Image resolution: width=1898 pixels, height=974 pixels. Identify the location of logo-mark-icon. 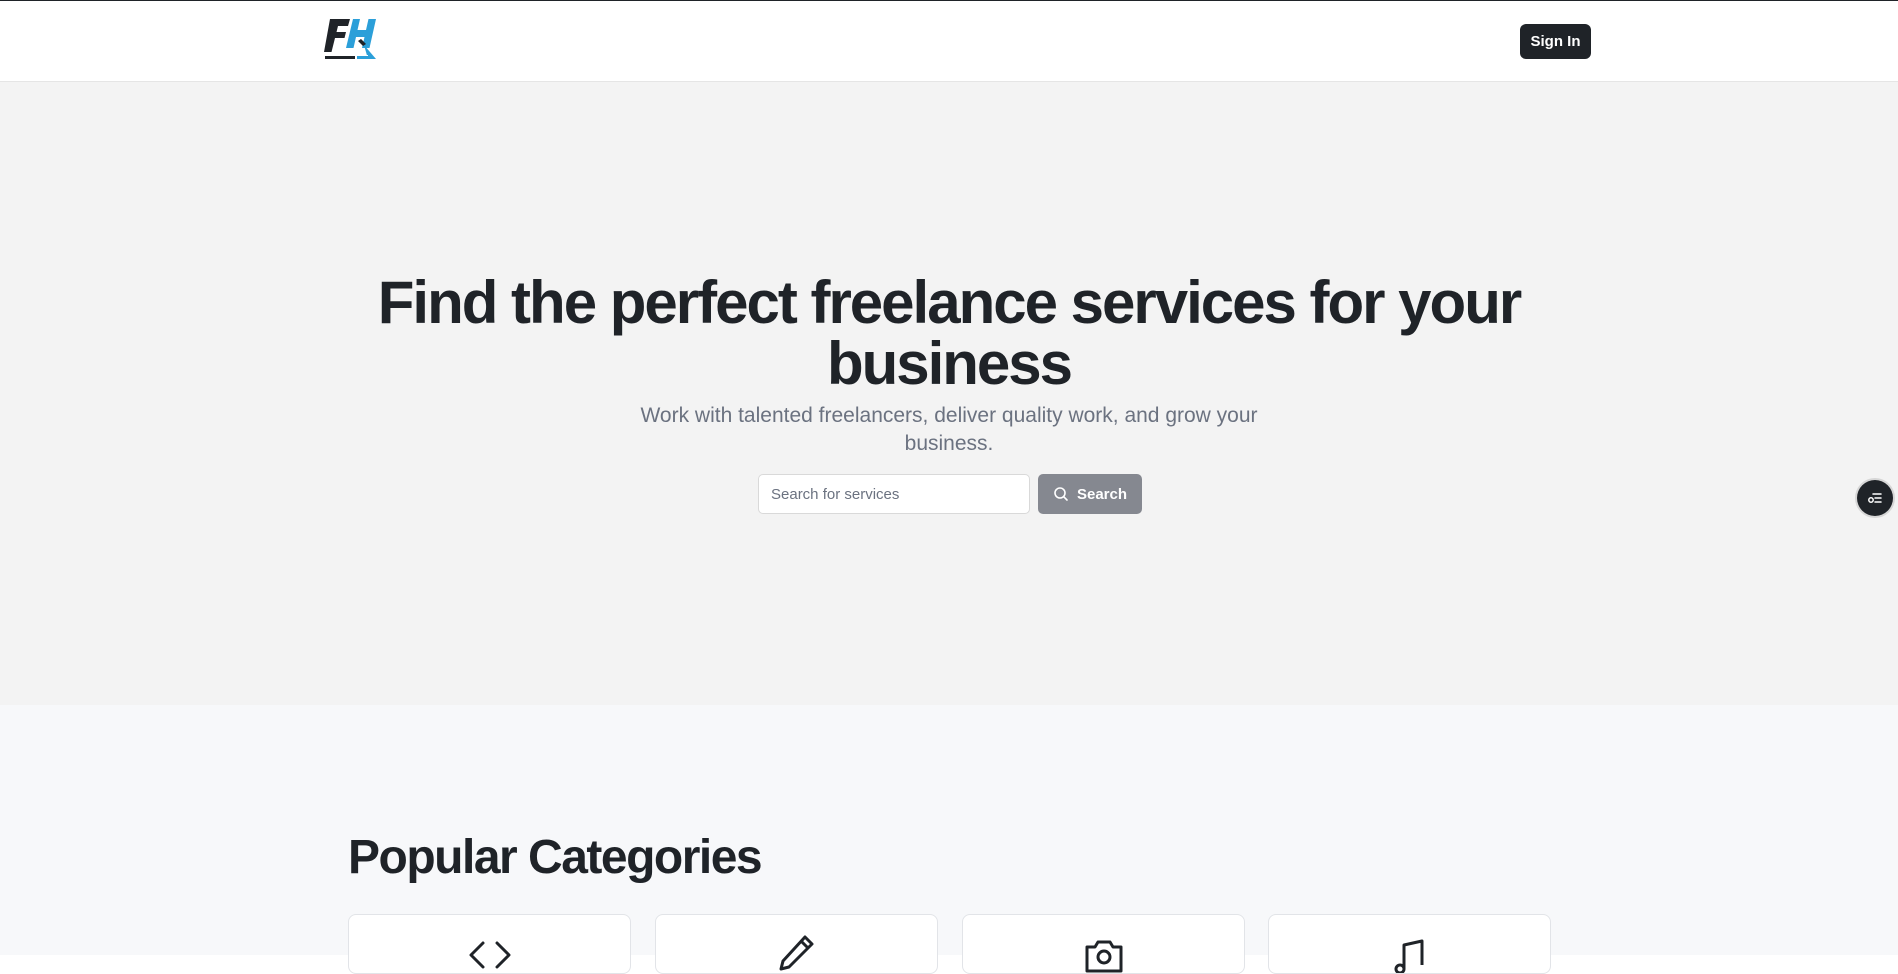
(350, 39).